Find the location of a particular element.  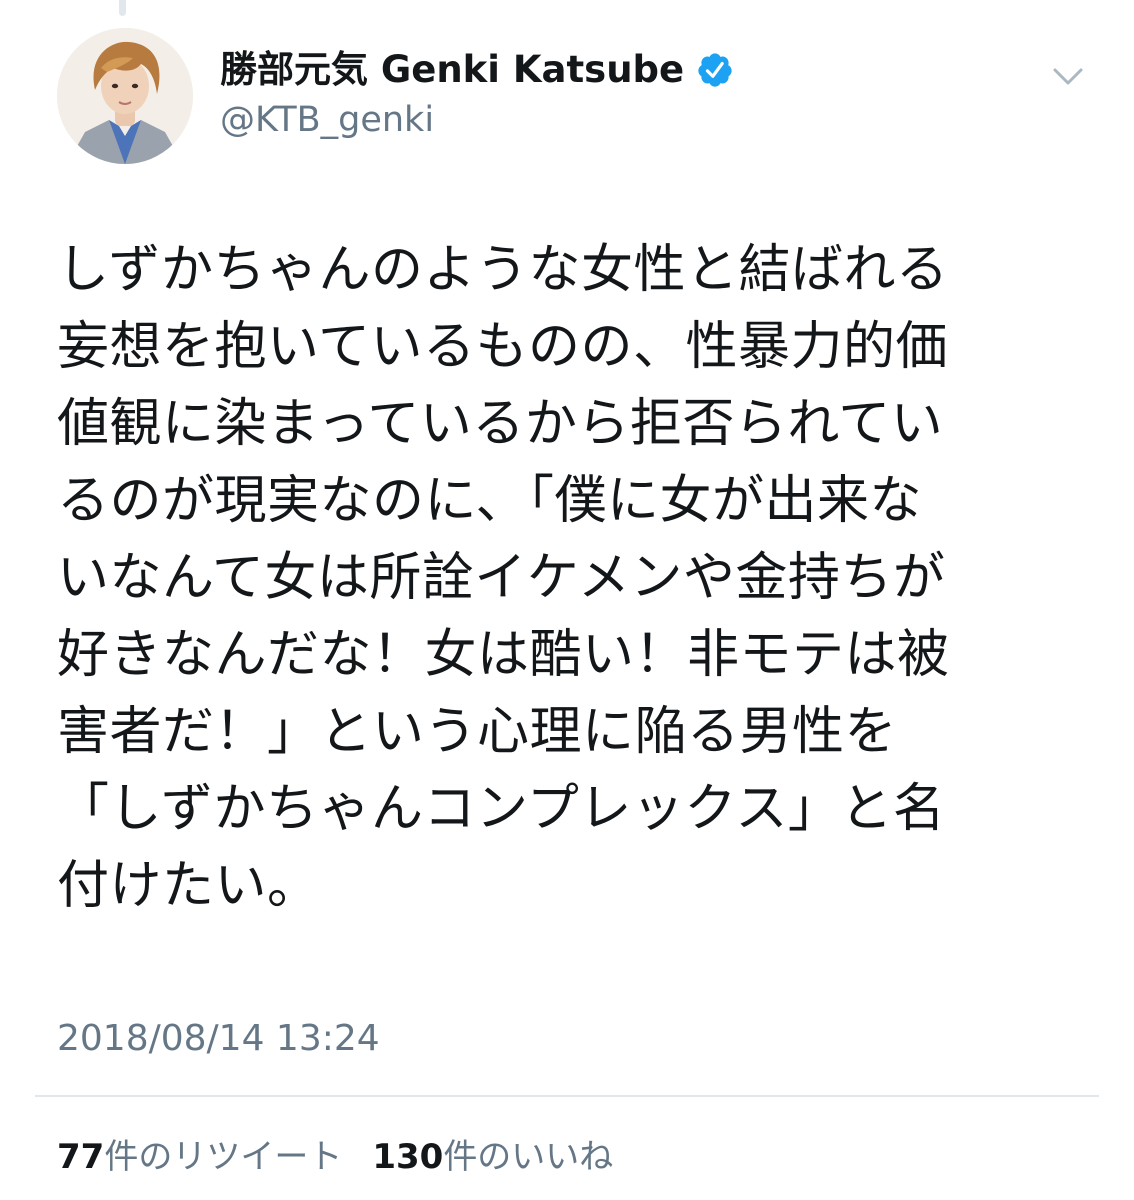

display-name: 勝部元気 Genki Katsube is located at coordinates (452, 70).